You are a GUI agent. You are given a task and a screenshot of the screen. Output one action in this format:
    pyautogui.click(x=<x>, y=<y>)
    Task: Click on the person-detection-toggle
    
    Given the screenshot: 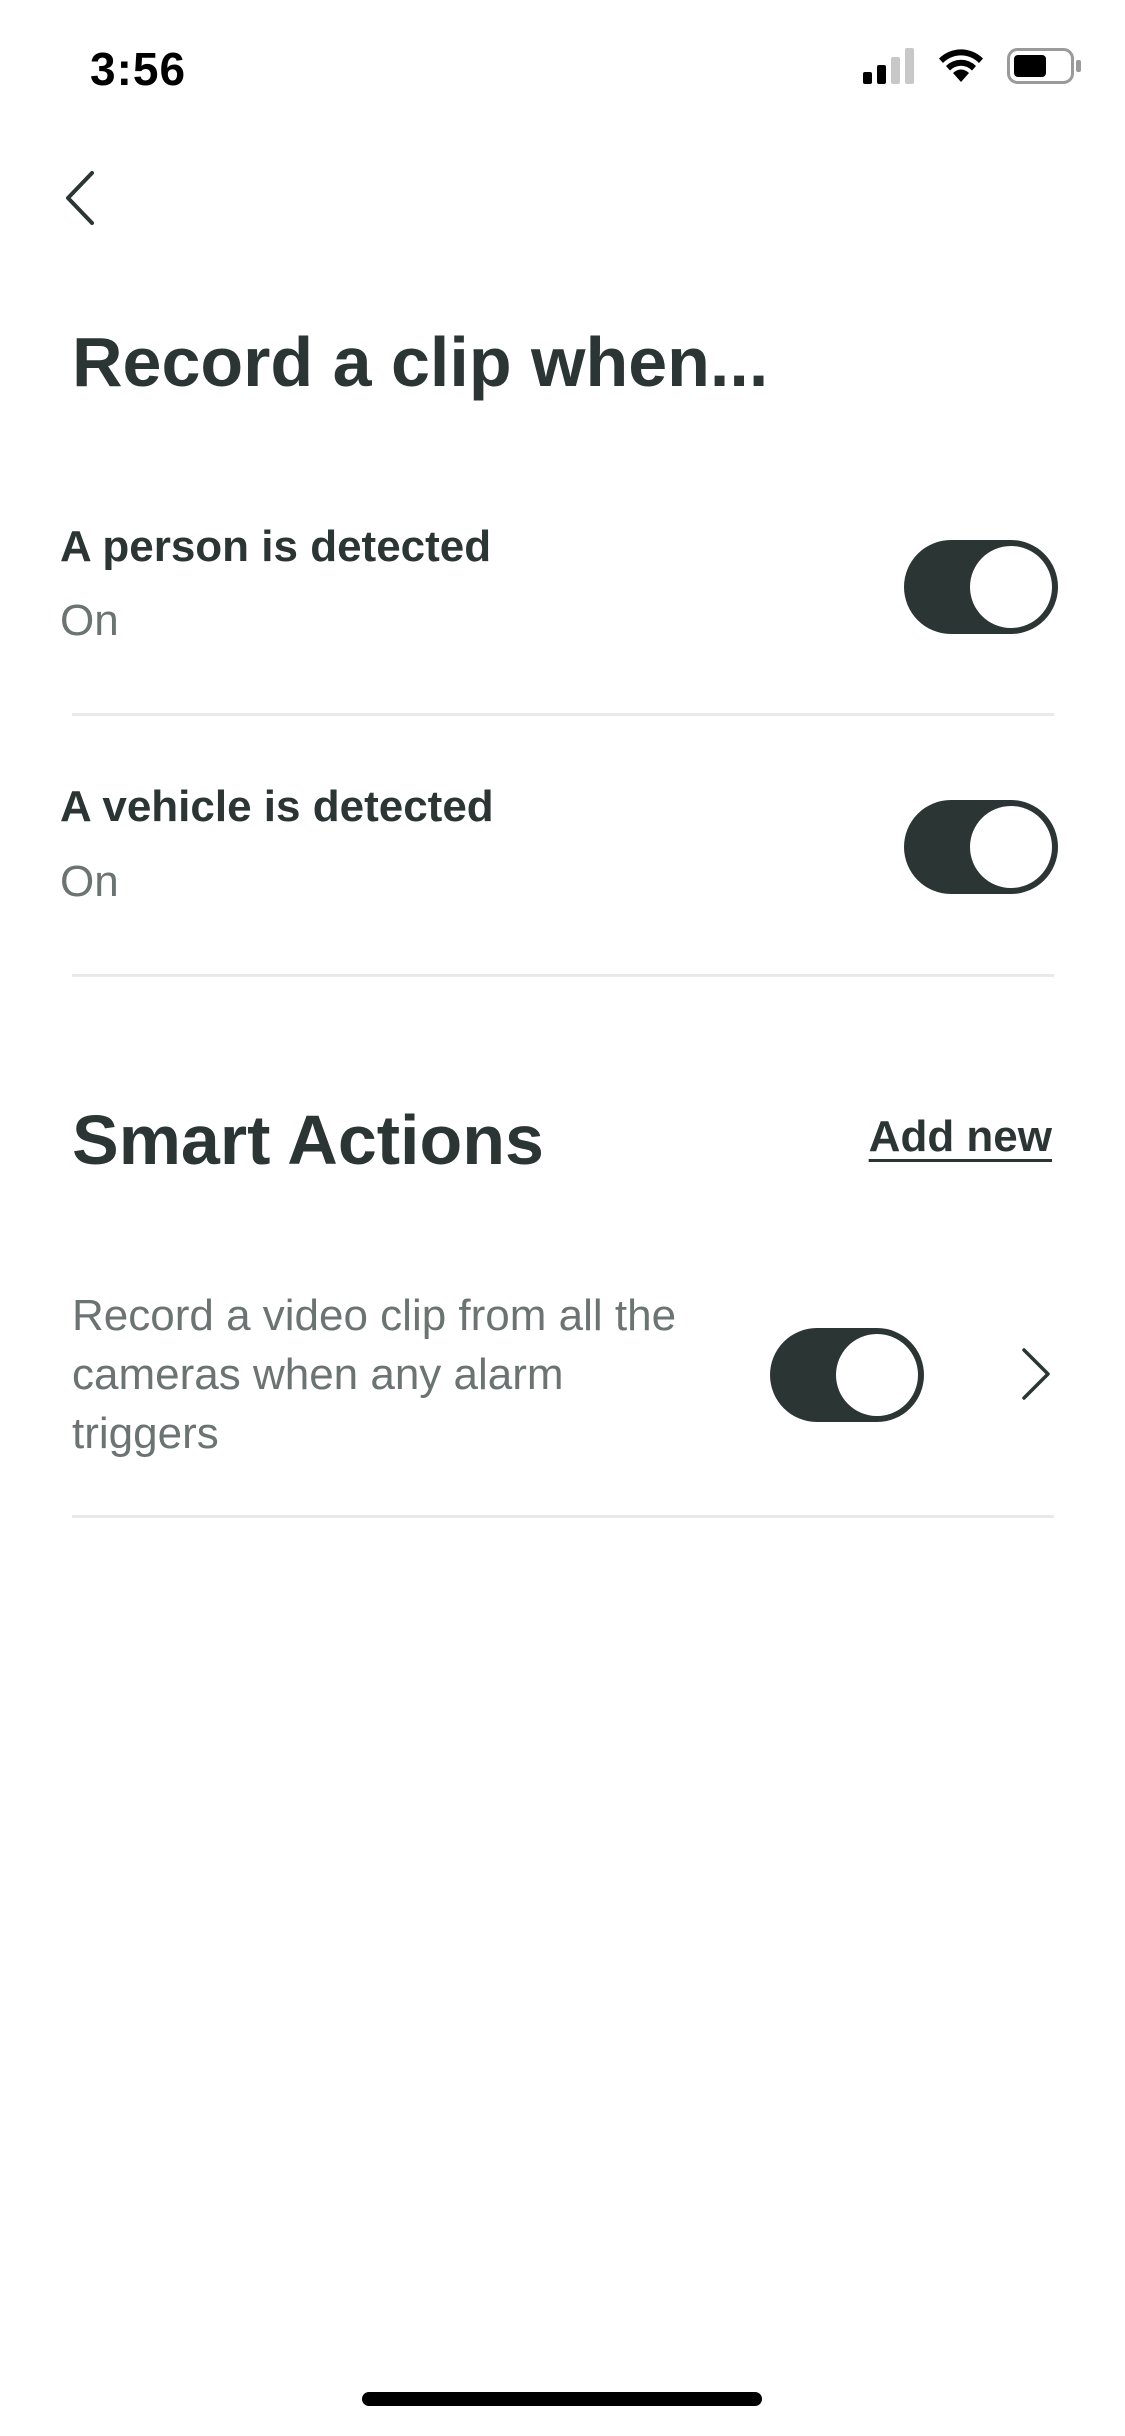 What is the action you would take?
    pyautogui.click(x=981, y=587)
    